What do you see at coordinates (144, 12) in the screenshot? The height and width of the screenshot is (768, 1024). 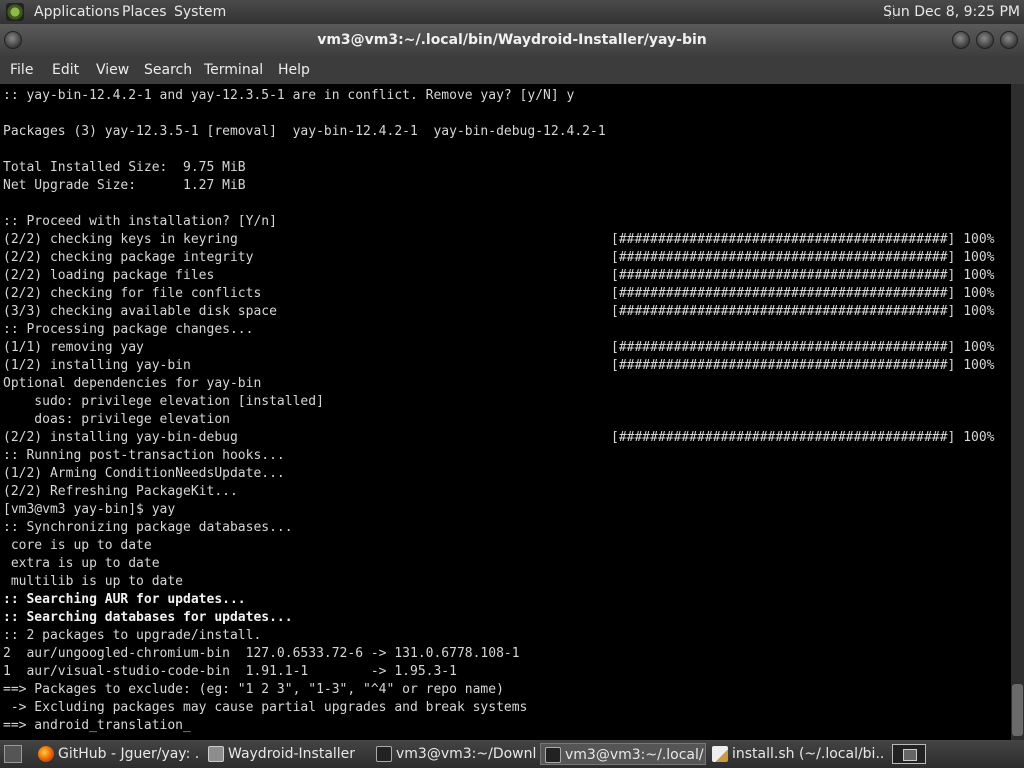 I see `places-menu: Places` at bounding box center [144, 12].